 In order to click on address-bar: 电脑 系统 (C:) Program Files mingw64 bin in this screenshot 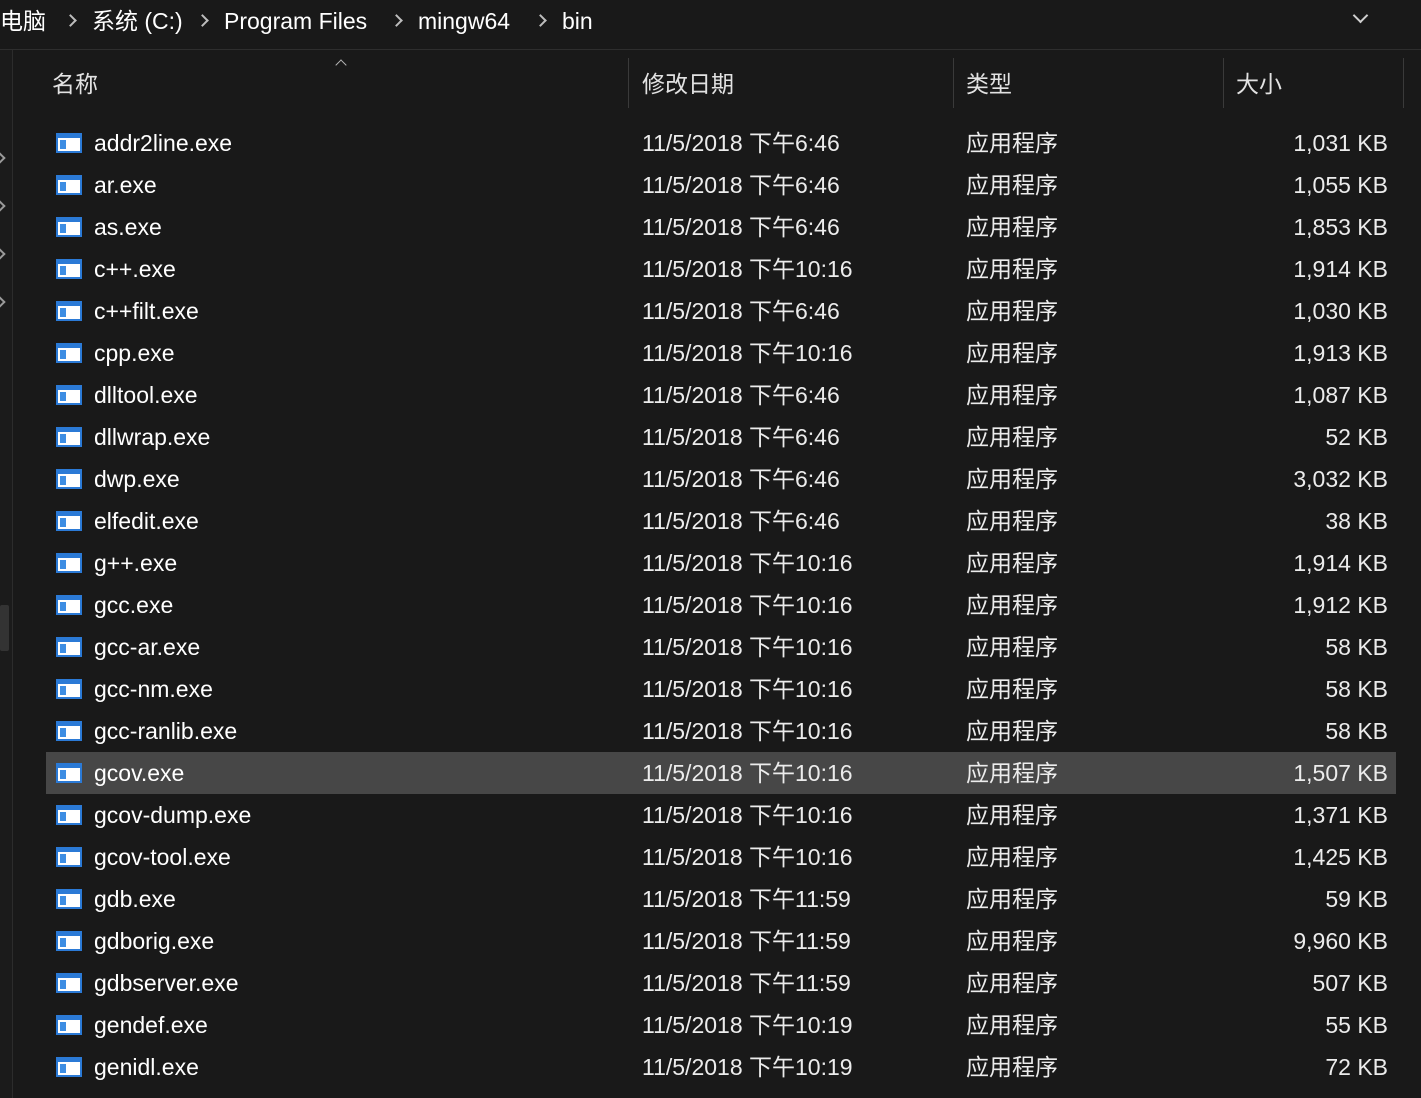, I will do `click(710, 25)`.